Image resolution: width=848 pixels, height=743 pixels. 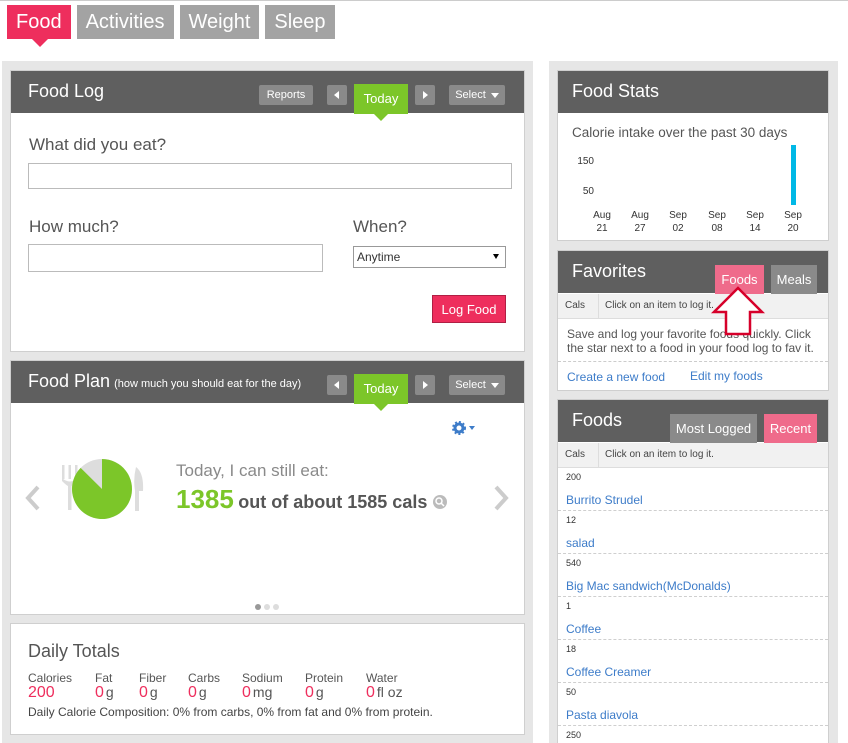 I want to click on plan-prev-day-button, so click(x=337, y=385).